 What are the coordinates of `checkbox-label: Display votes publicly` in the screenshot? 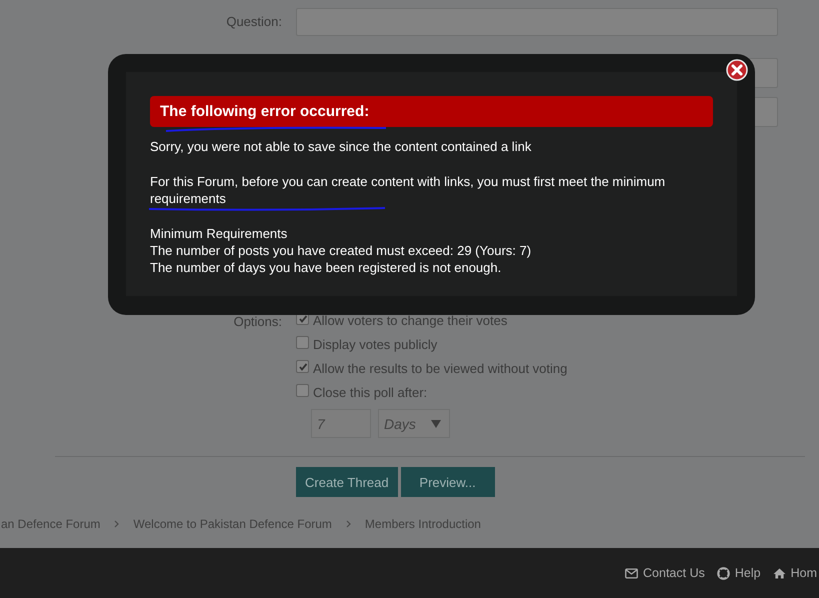 It's located at (375, 344).